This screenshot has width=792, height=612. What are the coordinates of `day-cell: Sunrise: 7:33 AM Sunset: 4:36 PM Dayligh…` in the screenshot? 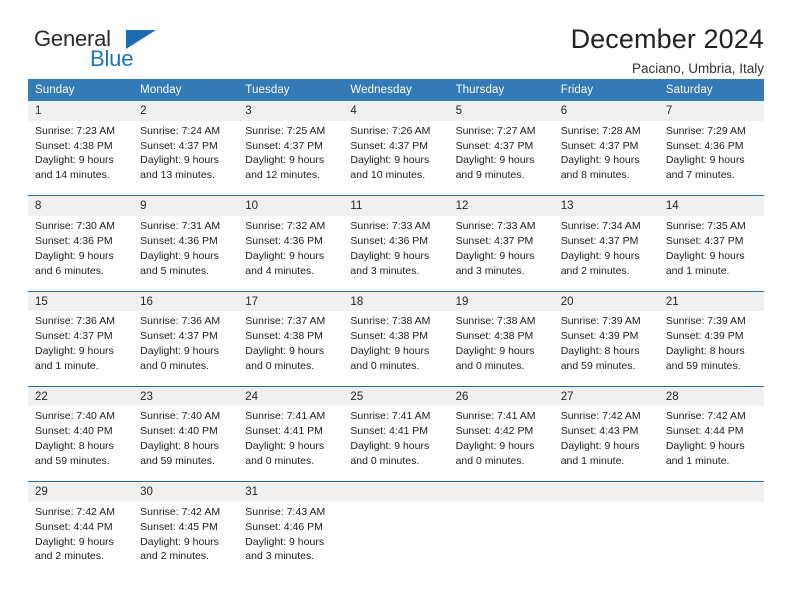 It's located at (396, 253).